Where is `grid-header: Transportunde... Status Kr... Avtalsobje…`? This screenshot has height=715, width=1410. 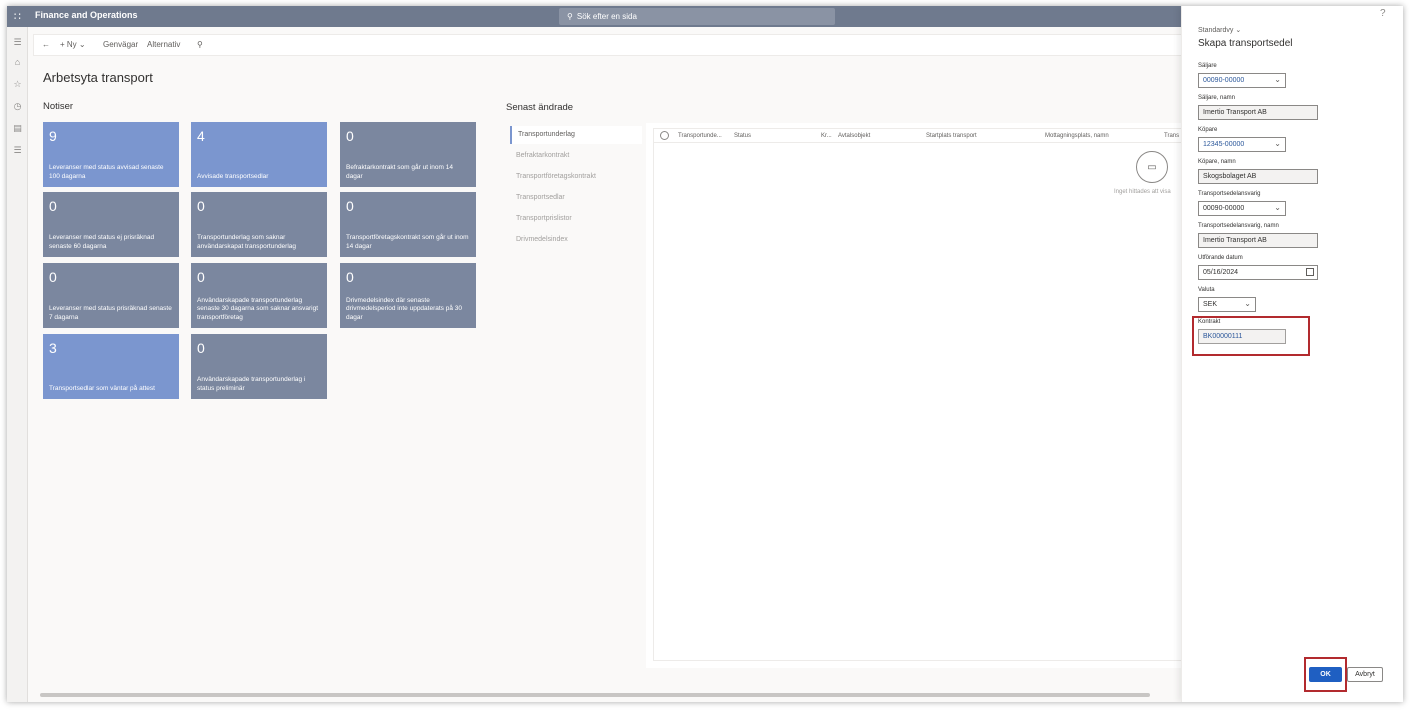
grid-header: Transportunde... Status Kr... Avtalsobje… is located at coordinates (919, 136).